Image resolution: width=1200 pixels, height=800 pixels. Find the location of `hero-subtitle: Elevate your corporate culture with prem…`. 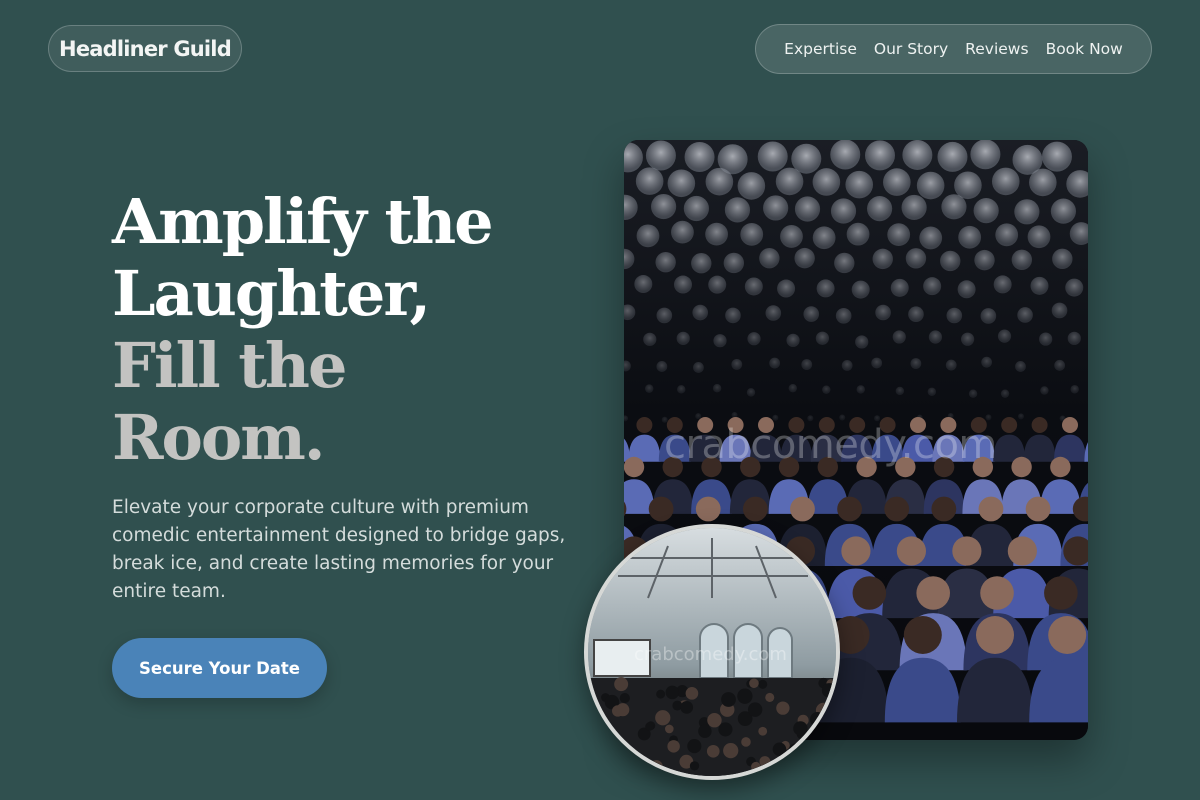

hero-subtitle: Elevate your corporate culture with prem… is located at coordinates (339, 549).